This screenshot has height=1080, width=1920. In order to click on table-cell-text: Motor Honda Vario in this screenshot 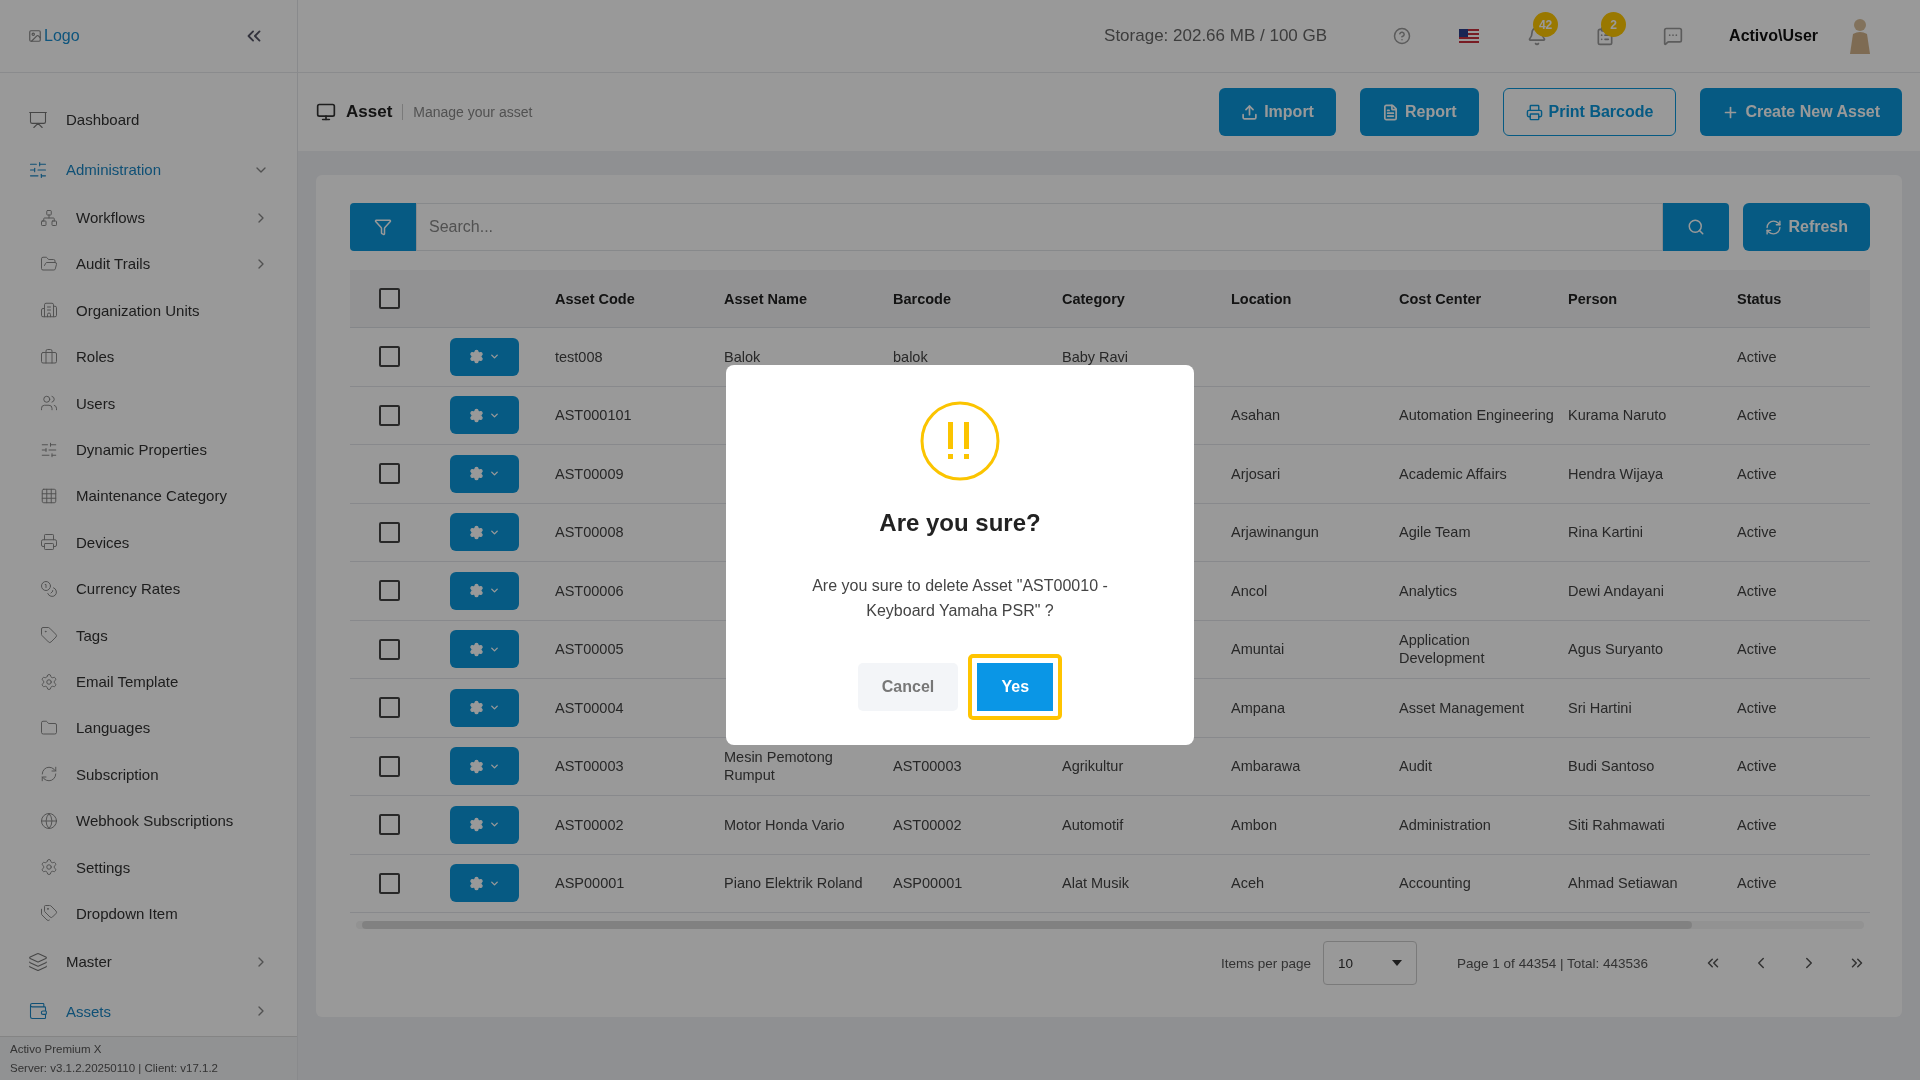, I will do `click(785, 824)`.